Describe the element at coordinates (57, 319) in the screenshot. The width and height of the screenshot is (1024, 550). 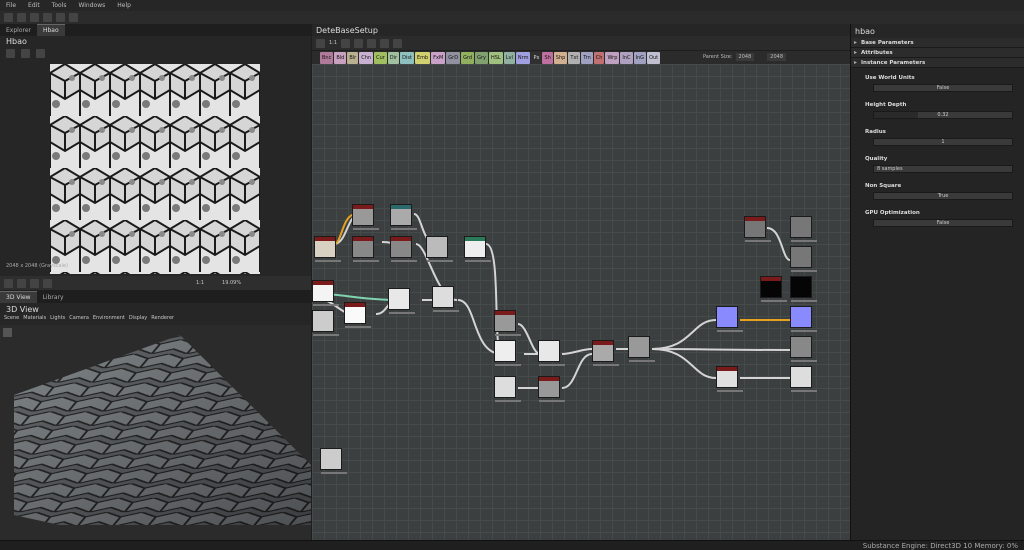
I see `menu-lights: Lights` at that location.